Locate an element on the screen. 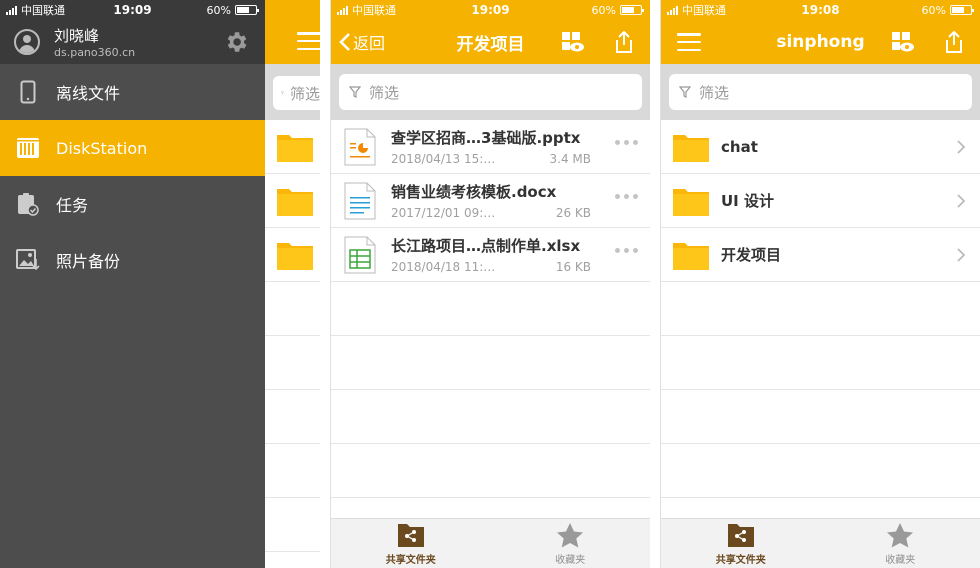  sidebar-item-photo-backup: 照片备份 is located at coordinates (132, 260).